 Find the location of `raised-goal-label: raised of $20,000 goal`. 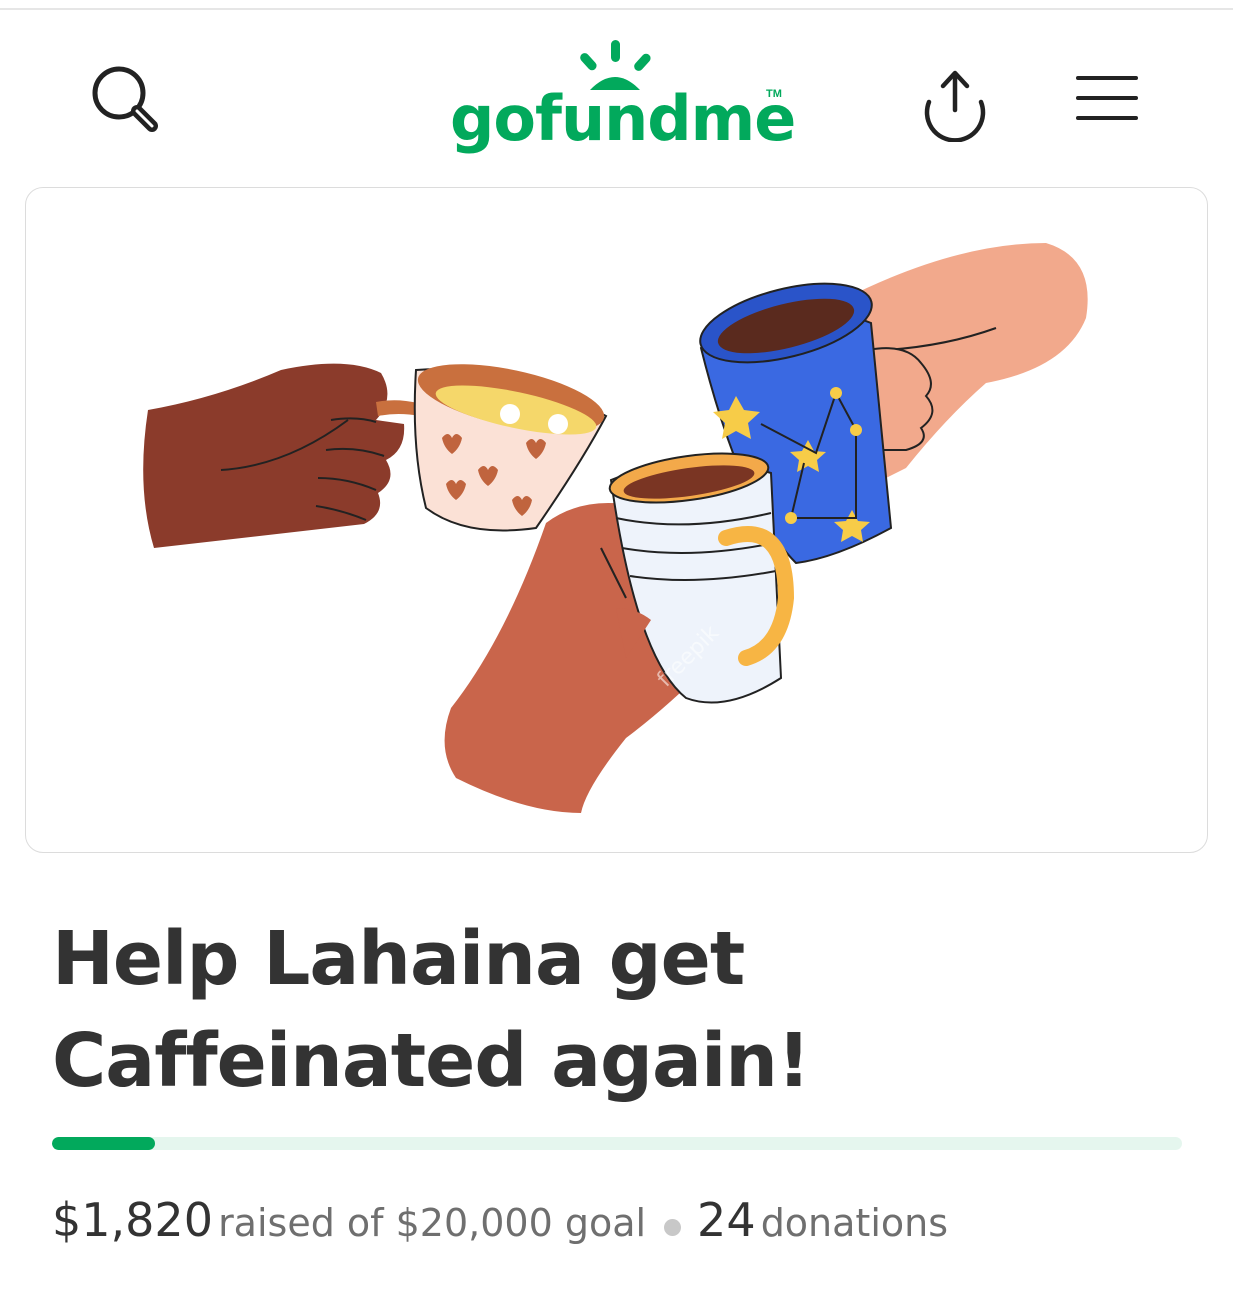

raised-goal-label: raised of $20,000 goal is located at coordinates (432, 1223).